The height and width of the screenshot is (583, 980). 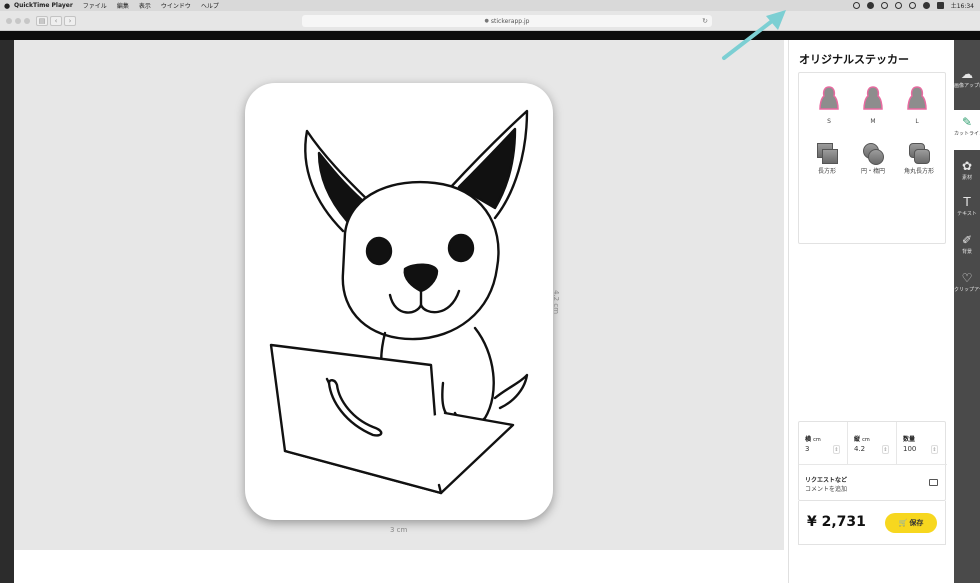 I want to click on annotation-arrow-icon, so click(x=754, y=35).